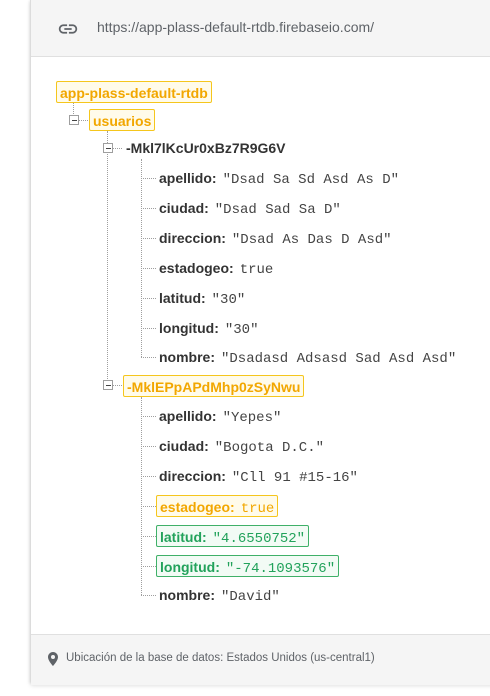 This screenshot has width=490, height=696. I want to click on root-node: app-plass-default-rtdb, so click(134, 92).